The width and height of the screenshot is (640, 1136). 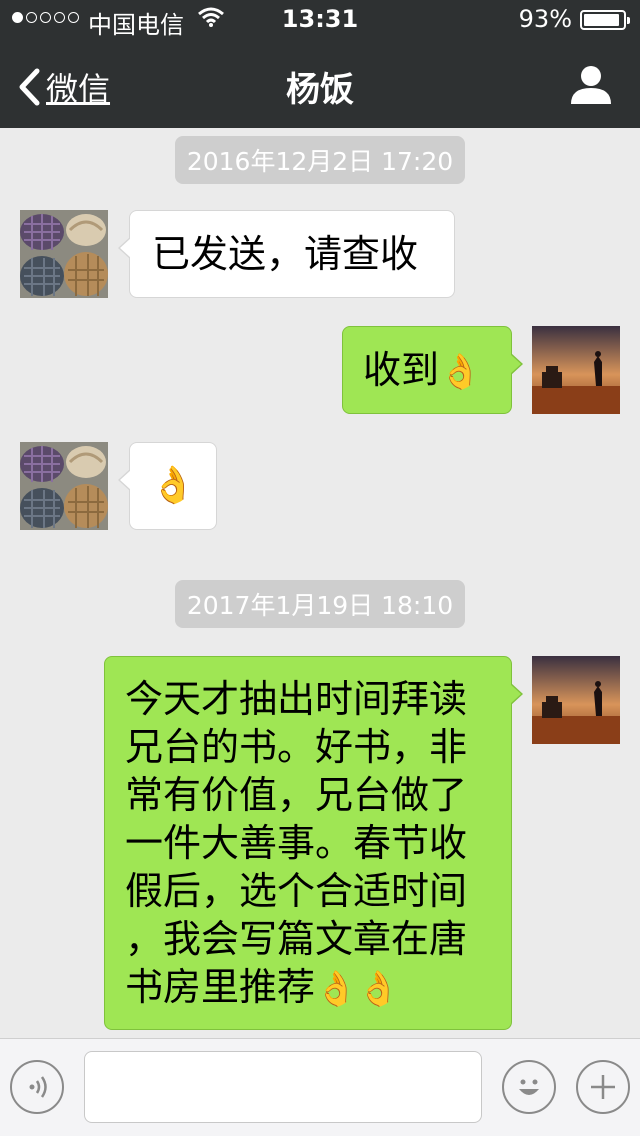 I want to click on plus-button, so click(x=603, y=1087).